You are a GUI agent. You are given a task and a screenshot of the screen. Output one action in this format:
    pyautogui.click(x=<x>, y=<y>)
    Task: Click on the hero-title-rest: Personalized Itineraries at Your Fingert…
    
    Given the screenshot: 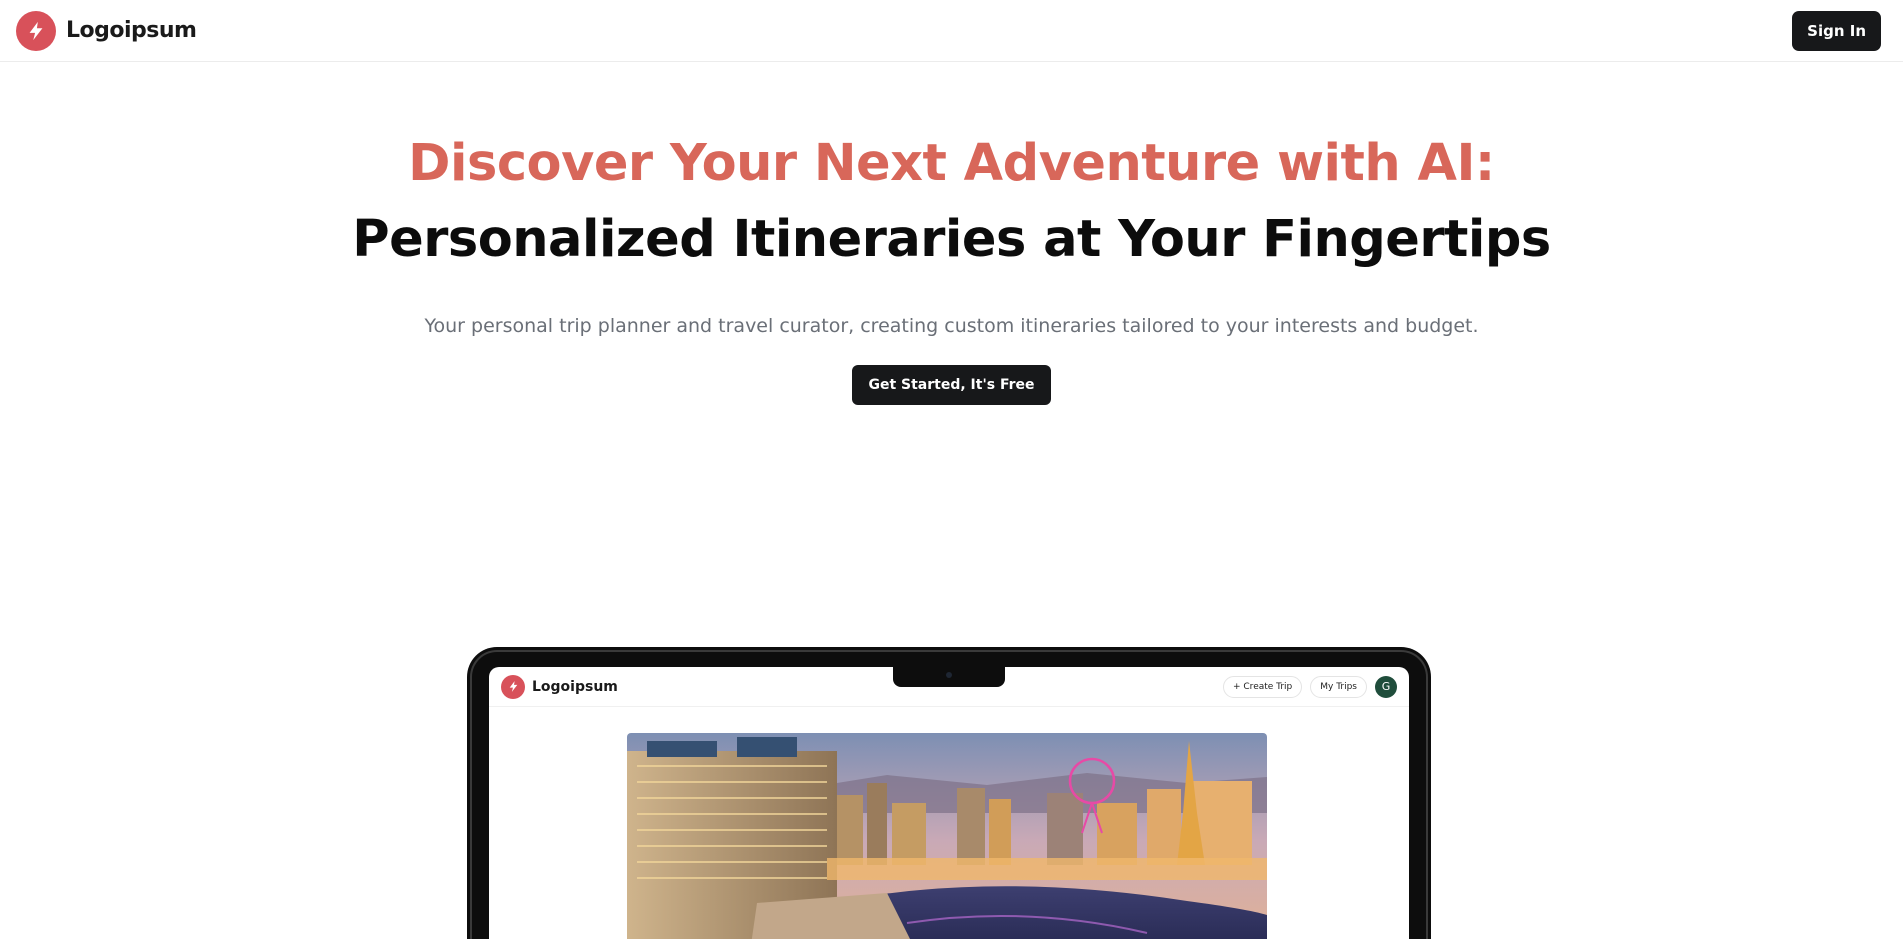 What is the action you would take?
    pyautogui.click(x=951, y=239)
    